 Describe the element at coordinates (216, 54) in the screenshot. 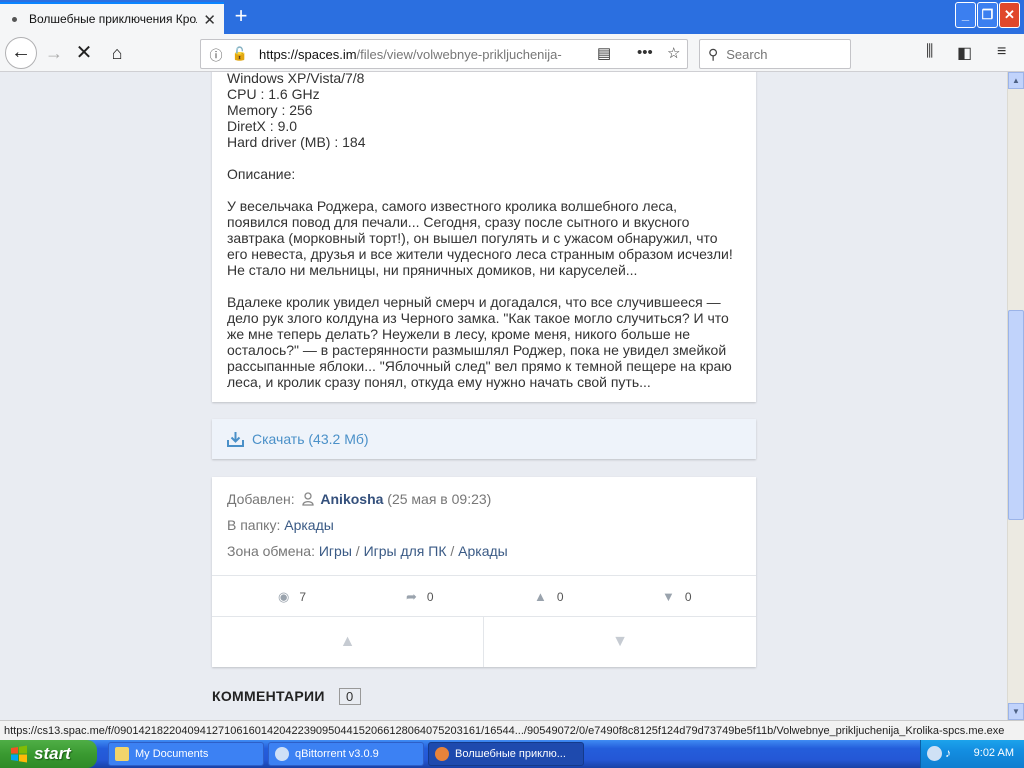

I see `info-icon: ⓘ` at that location.